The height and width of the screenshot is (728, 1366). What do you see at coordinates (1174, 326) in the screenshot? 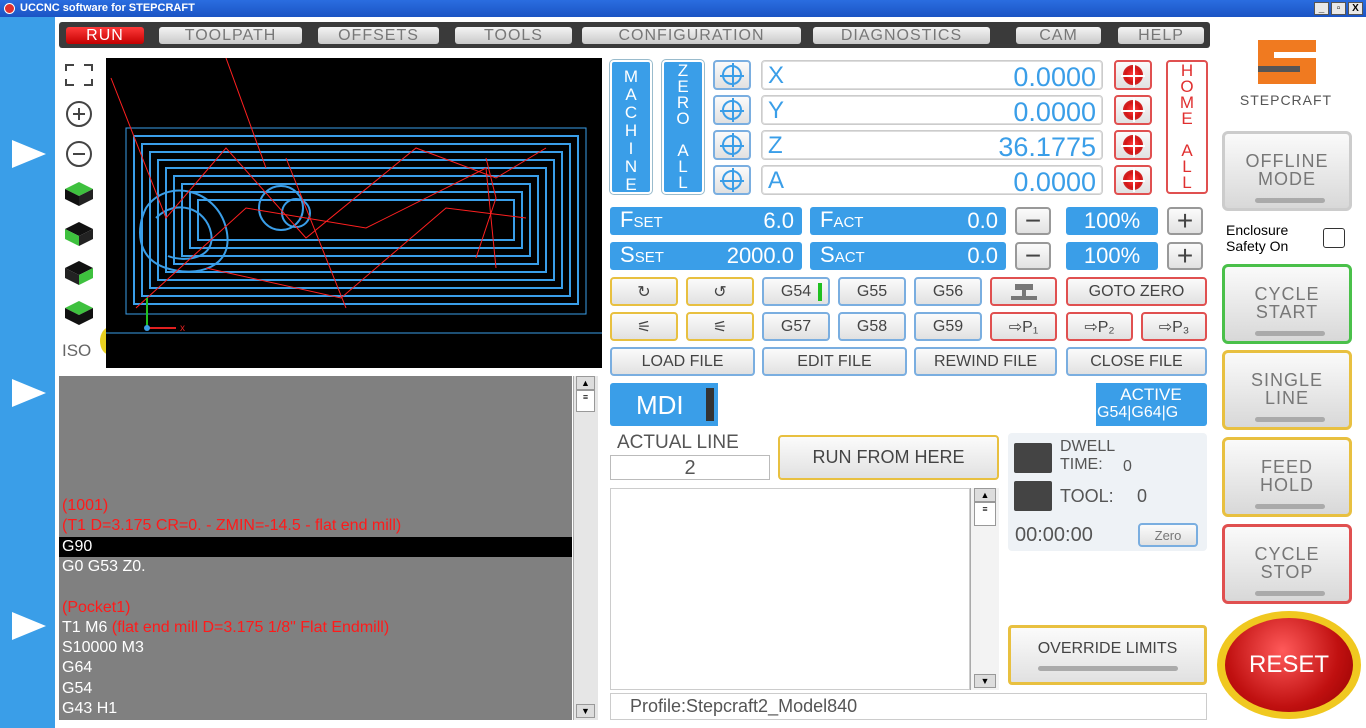
I see `p3-button: ⇨P₃` at bounding box center [1174, 326].